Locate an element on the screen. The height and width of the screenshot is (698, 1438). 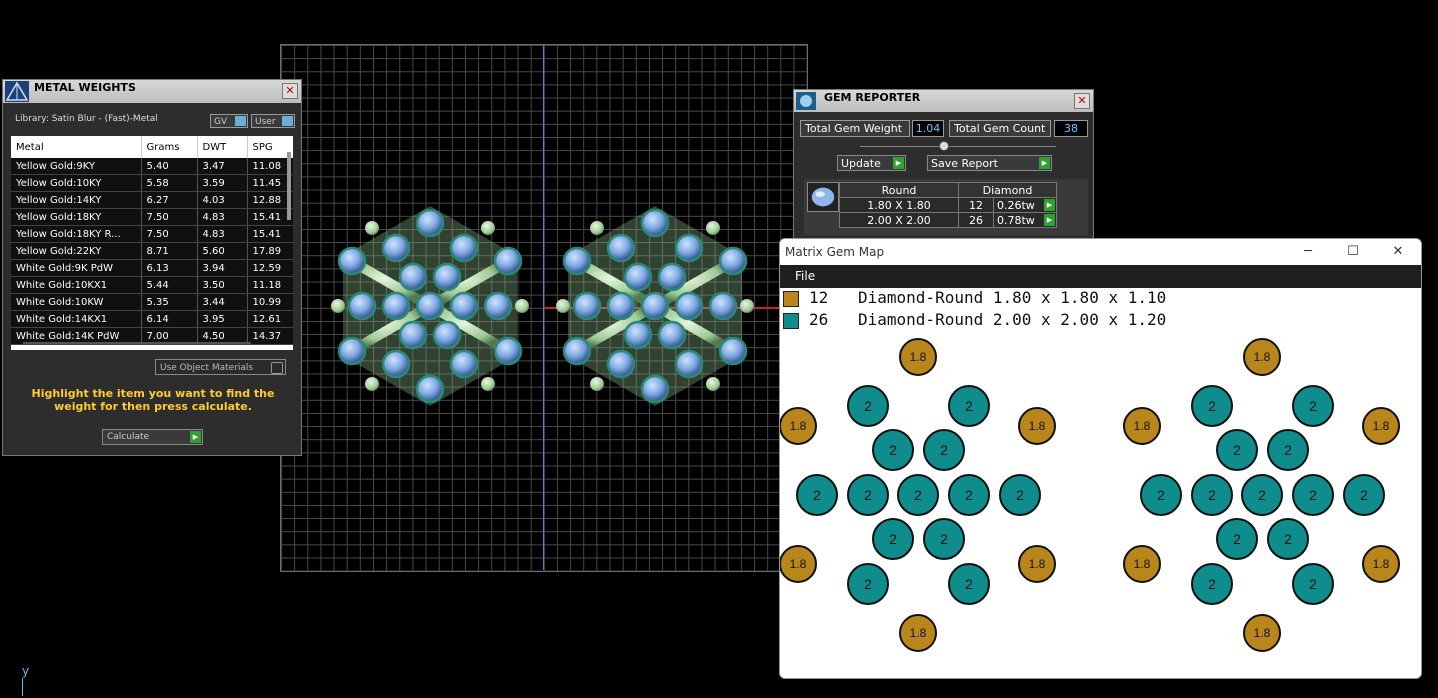
gem-table-row: 1.80 X 1.80 12 0.26tw ▶ is located at coordinates (948, 205).